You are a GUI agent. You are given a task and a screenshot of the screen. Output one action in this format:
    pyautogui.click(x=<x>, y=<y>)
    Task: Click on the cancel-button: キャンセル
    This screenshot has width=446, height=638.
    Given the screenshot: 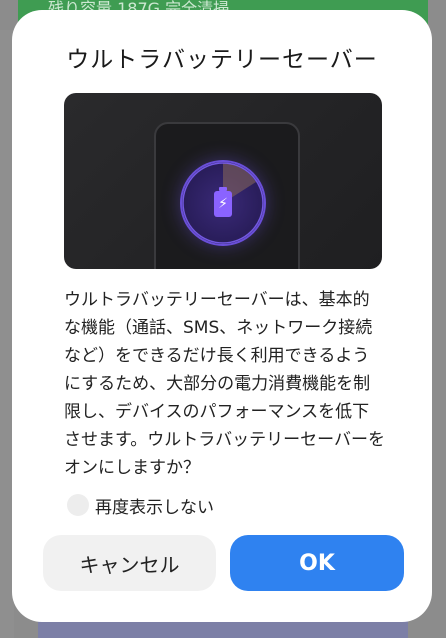 What is the action you would take?
    pyautogui.click(x=129, y=563)
    